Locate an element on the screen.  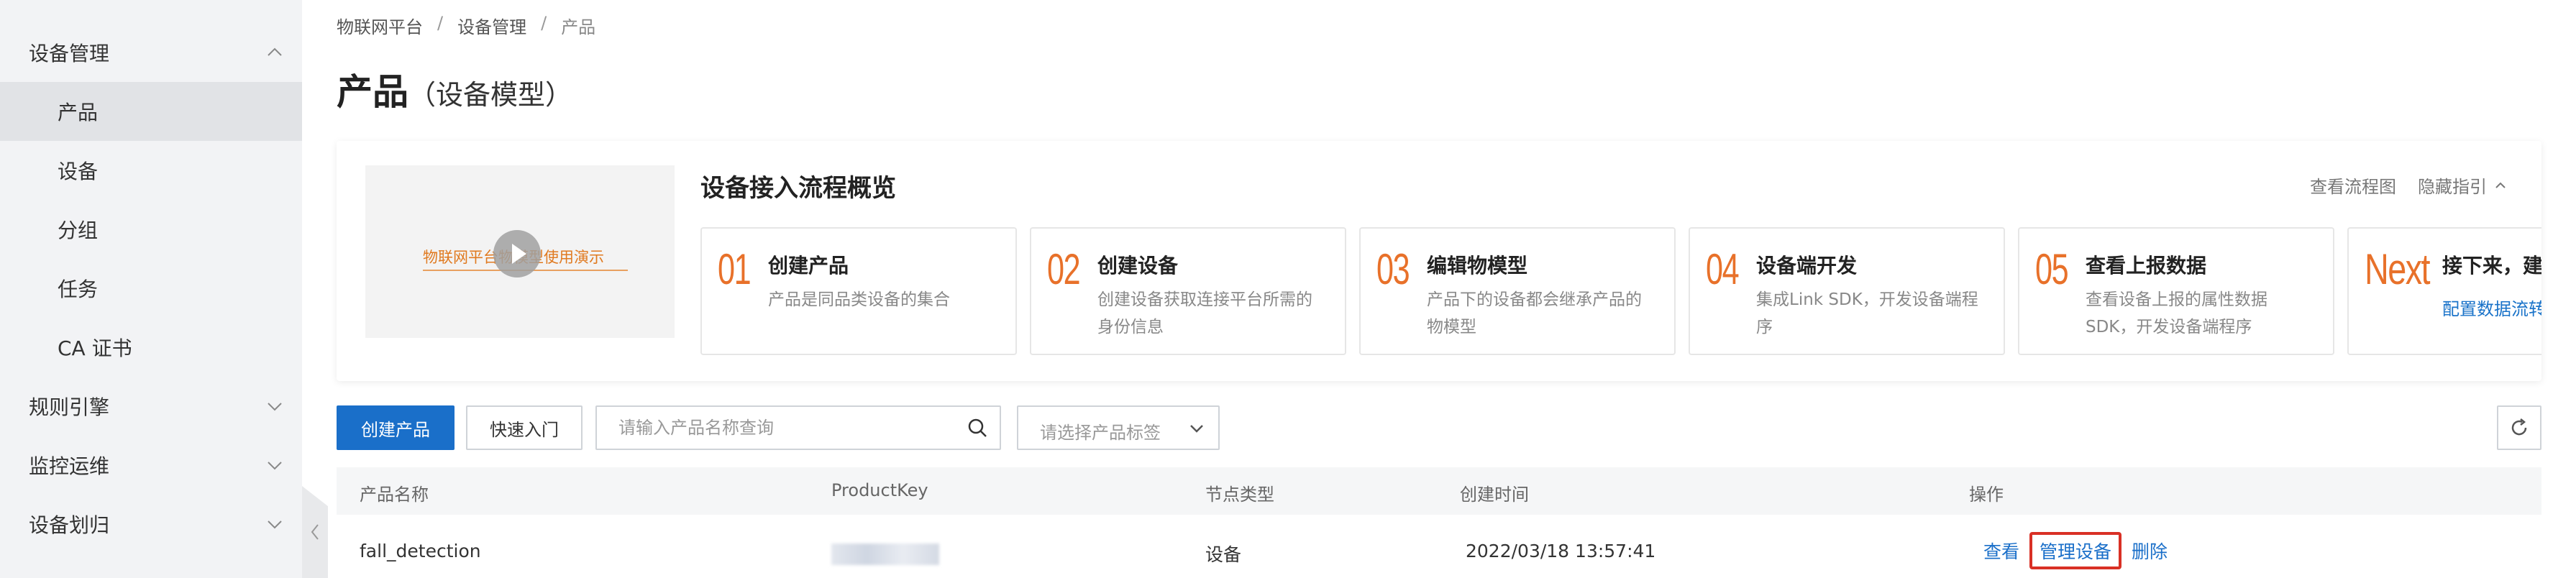
column-header-productkey: ProductKey is located at coordinates (879, 490).